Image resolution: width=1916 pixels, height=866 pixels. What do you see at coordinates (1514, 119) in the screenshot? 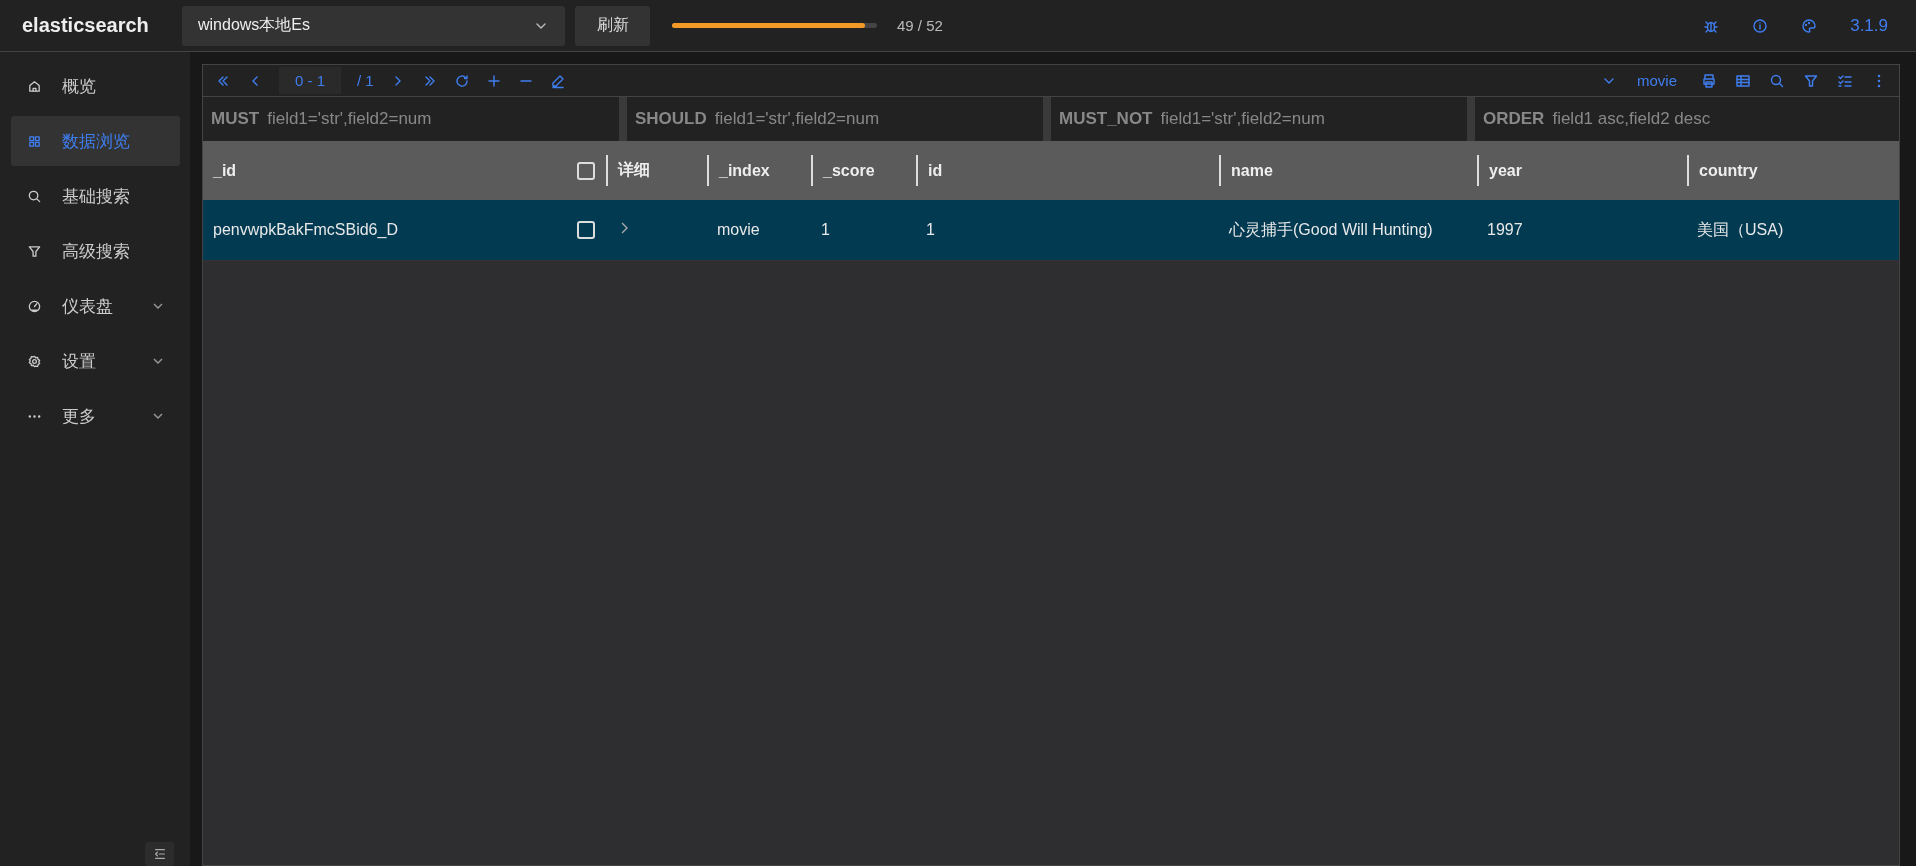
I see `query-label: ORDER` at bounding box center [1514, 119].